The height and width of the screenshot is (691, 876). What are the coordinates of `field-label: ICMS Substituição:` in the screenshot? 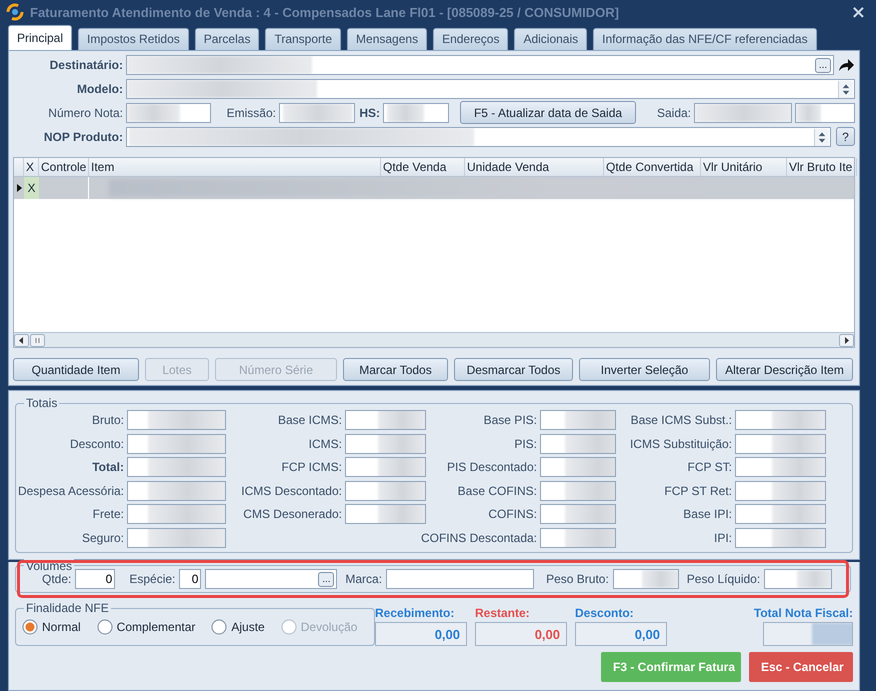 It's located at (681, 443).